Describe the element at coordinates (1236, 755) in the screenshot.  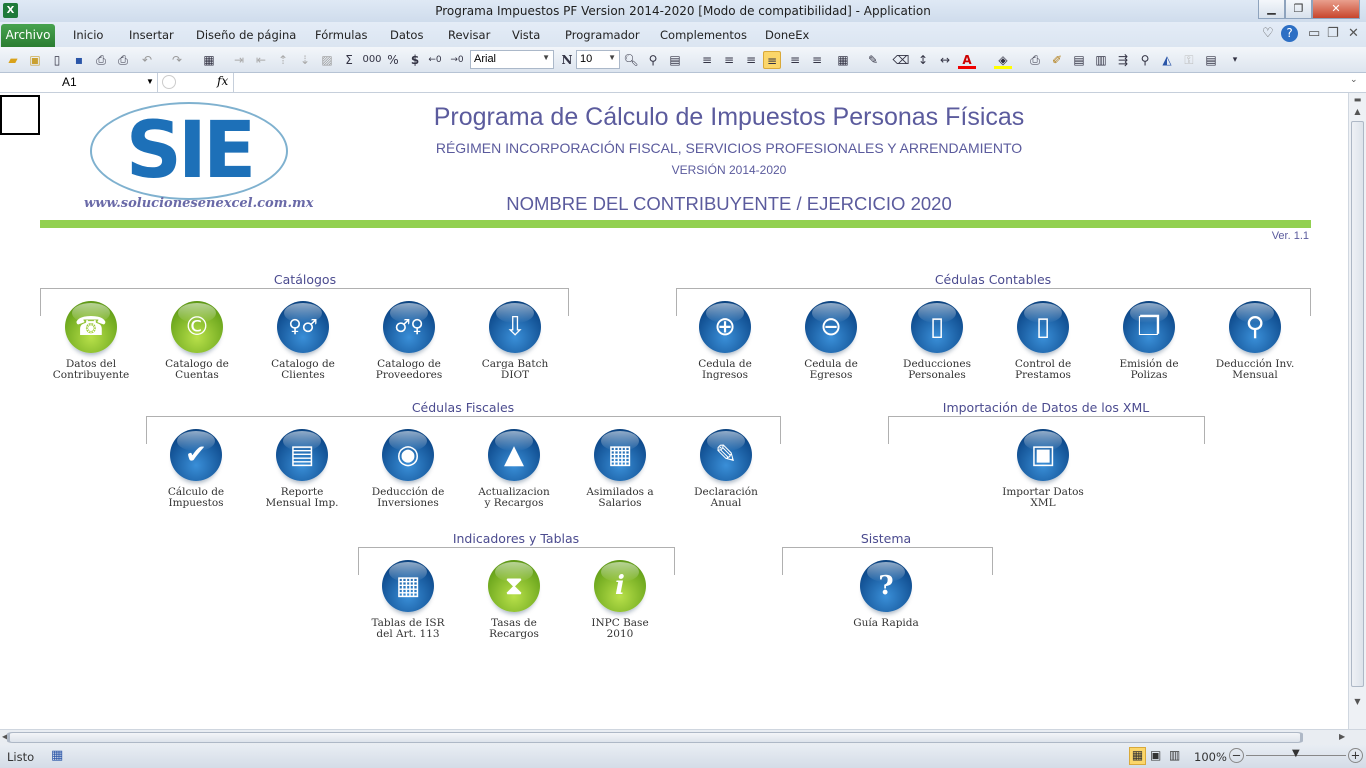
I see `zoom-out-button: −` at that location.